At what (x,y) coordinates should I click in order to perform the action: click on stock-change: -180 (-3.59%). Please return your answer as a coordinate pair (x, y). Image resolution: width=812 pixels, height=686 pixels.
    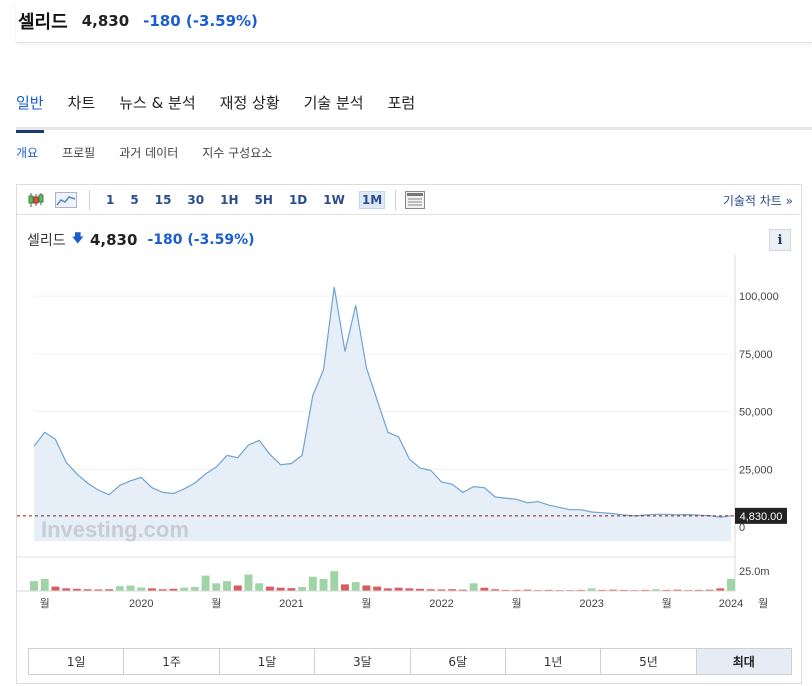
    Looking at the image, I should click on (200, 21).